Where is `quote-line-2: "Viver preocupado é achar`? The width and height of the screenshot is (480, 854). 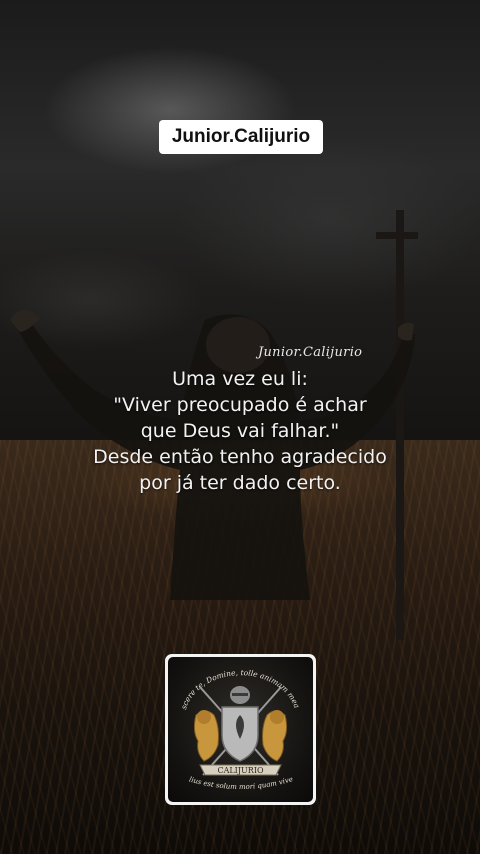
quote-line-2: "Viver preocupado é achar is located at coordinates (240, 405).